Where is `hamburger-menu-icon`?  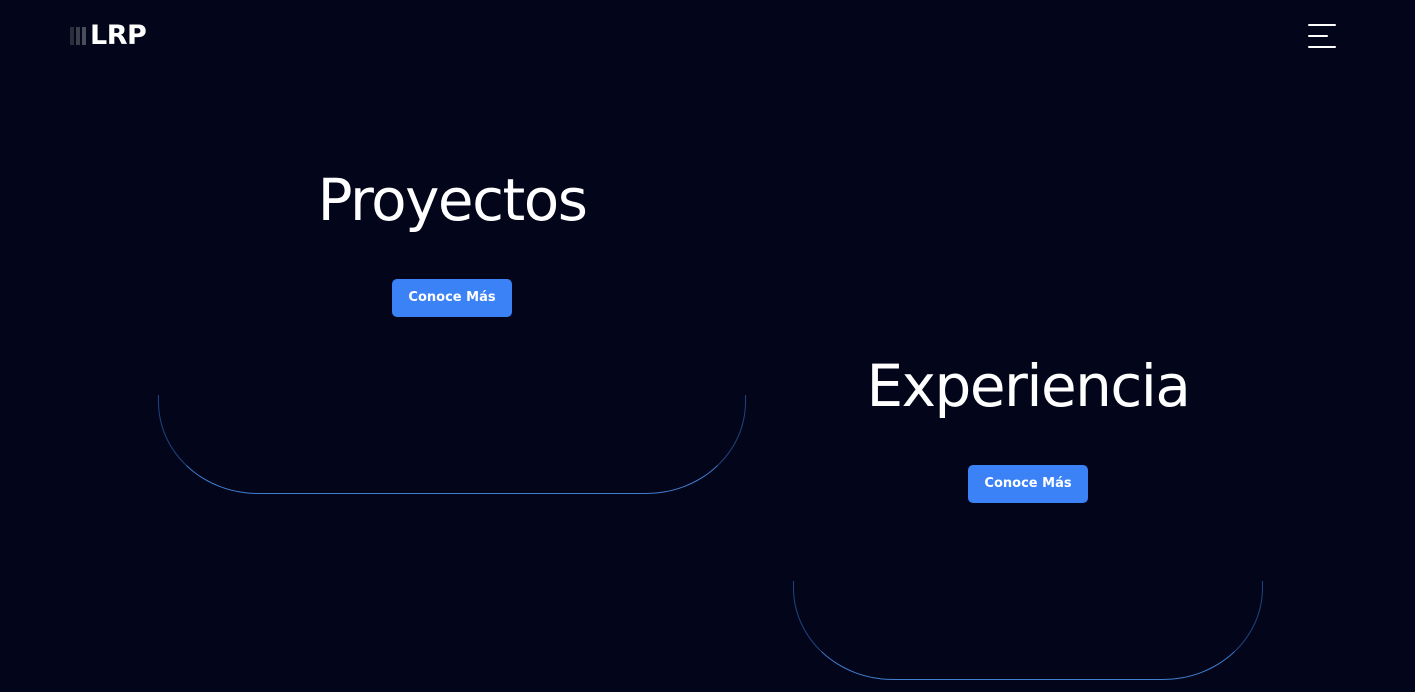
hamburger-menu-icon is located at coordinates (1321, 36).